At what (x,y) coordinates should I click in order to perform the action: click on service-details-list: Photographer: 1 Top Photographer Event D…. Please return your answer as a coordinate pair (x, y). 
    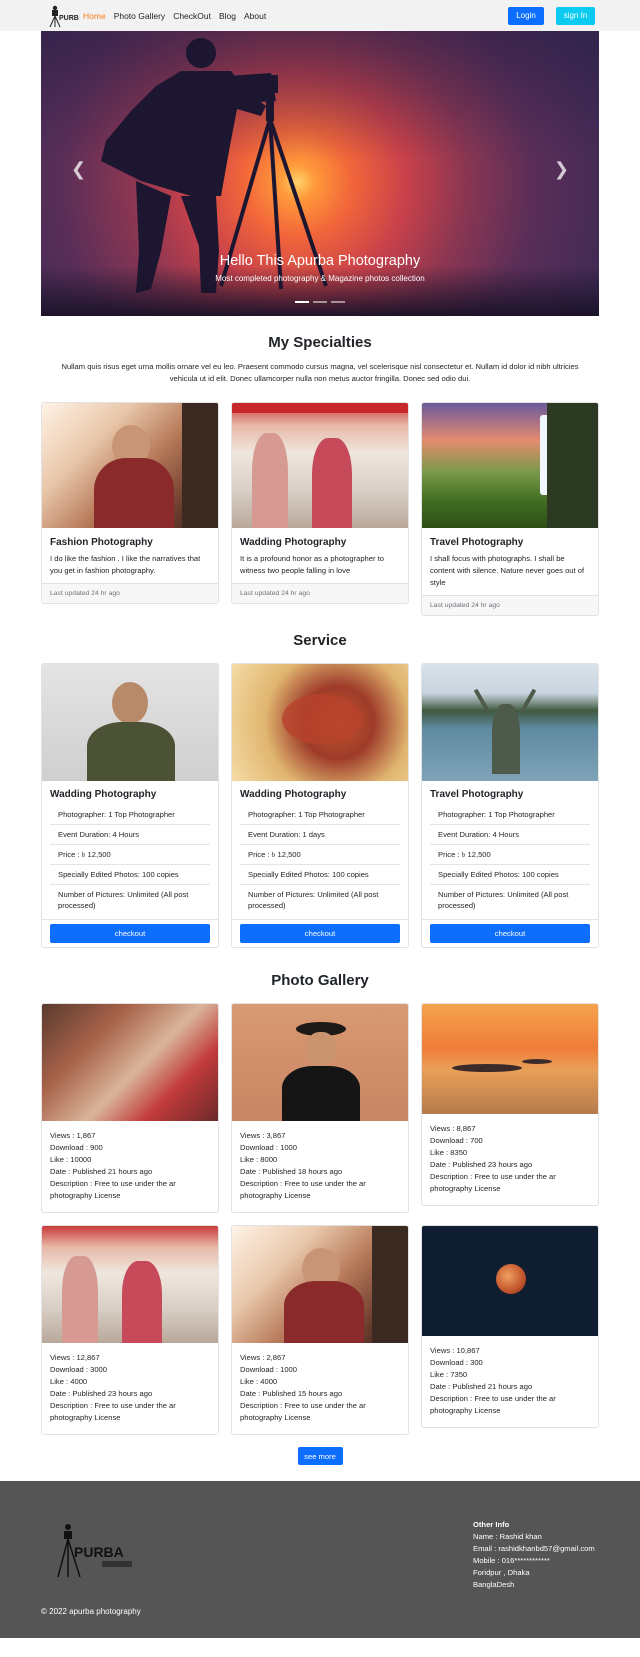
    Looking at the image, I should click on (130, 860).